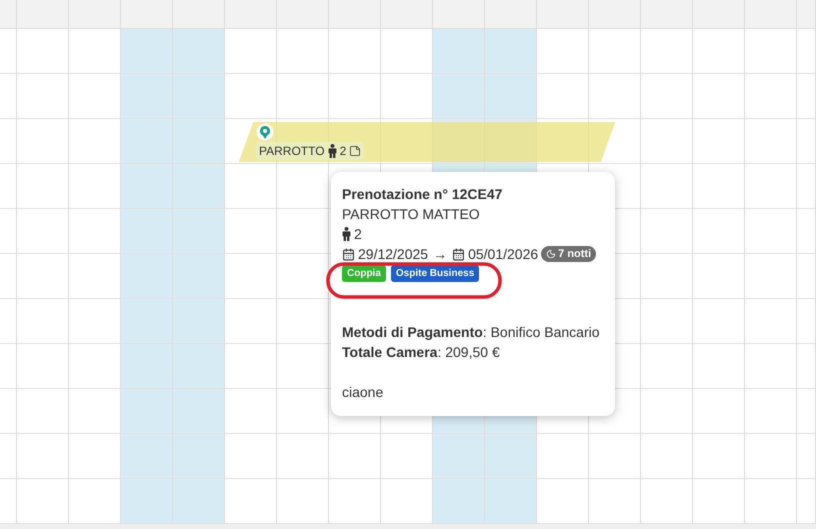  What do you see at coordinates (423, 194) in the screenshot?
I see `tooltip-title: Prenotazione n° 12CE47` at bounding box center [423, 194].